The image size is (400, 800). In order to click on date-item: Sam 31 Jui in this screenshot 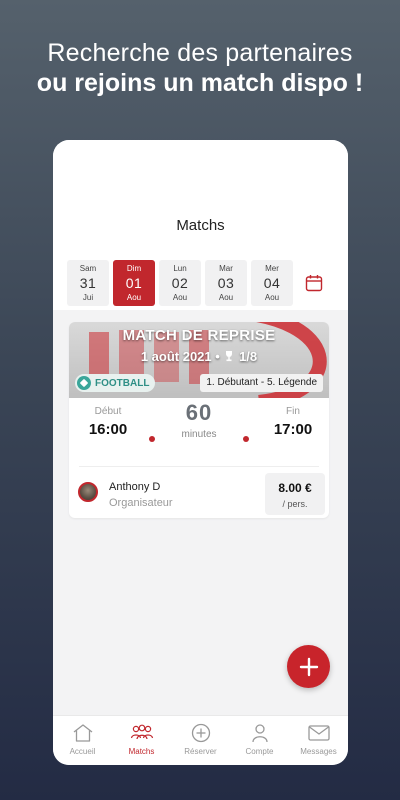, I will do `click(88, 283)`.